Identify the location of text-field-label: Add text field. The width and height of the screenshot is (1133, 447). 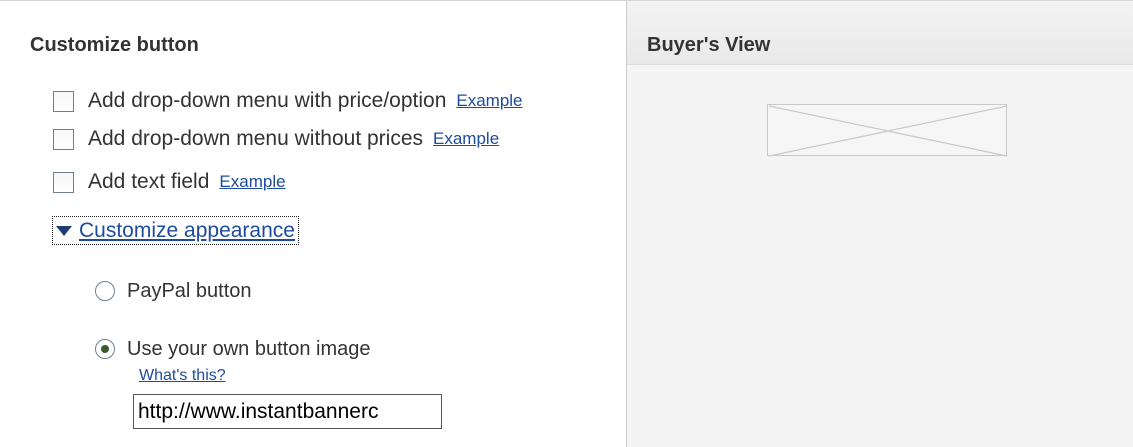
(148, 182).